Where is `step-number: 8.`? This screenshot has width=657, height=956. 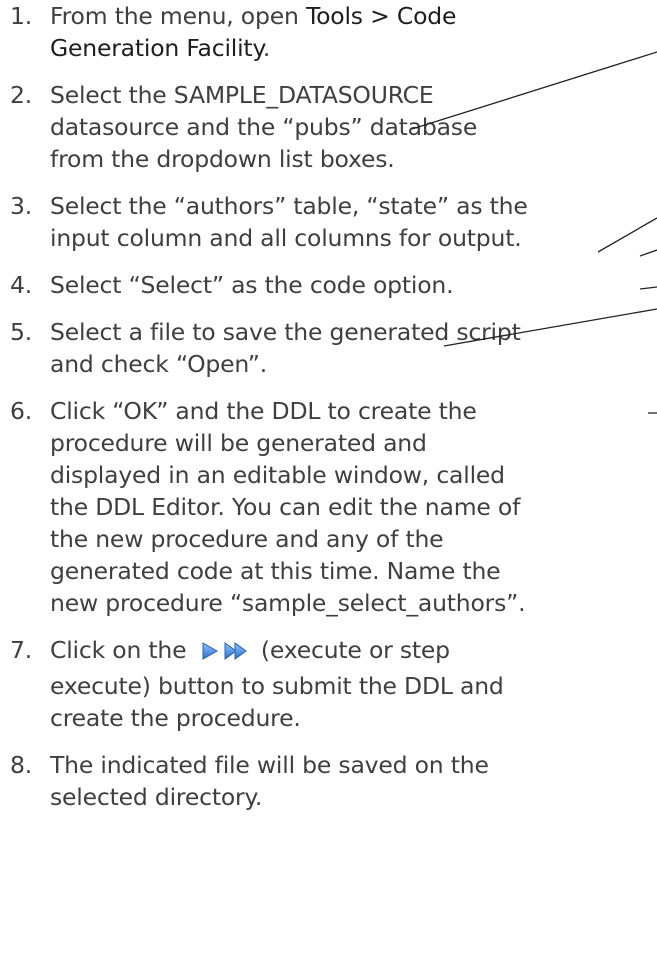
step-number: 8. is located at coordinates (21, 764).